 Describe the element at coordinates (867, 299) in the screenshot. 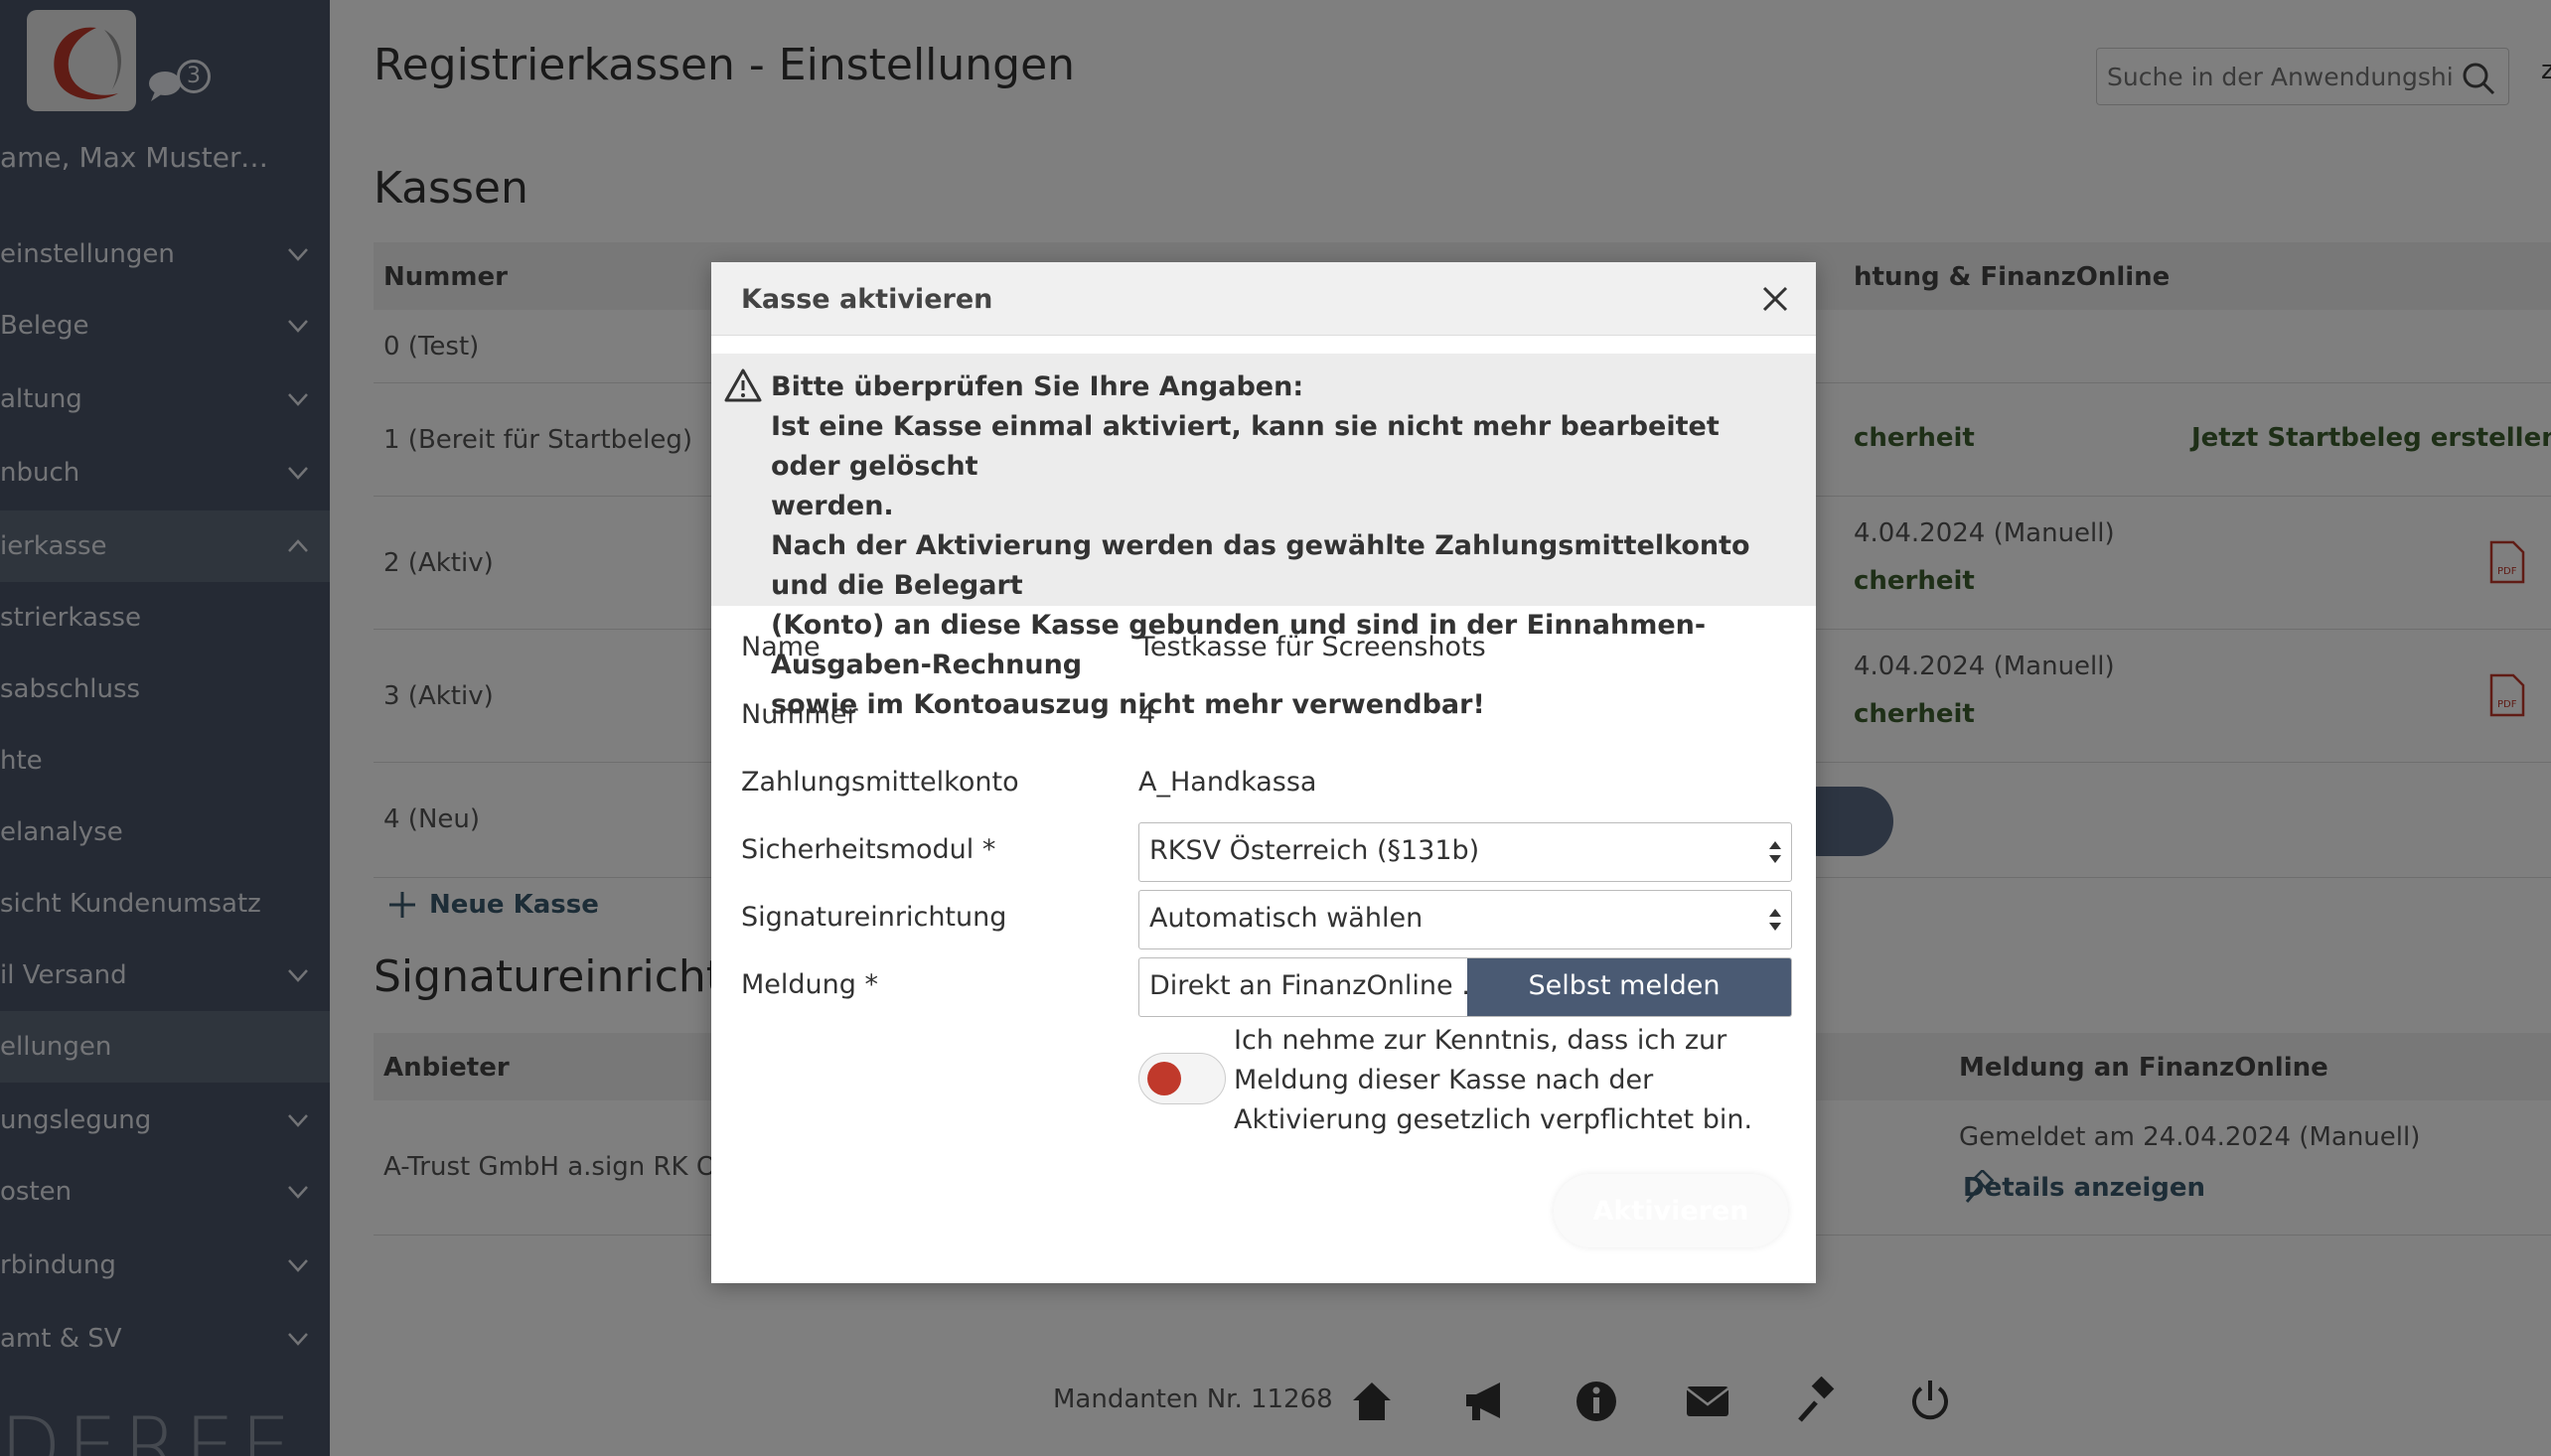

I see `dialog-title: Kasse aktivieren` at that location.